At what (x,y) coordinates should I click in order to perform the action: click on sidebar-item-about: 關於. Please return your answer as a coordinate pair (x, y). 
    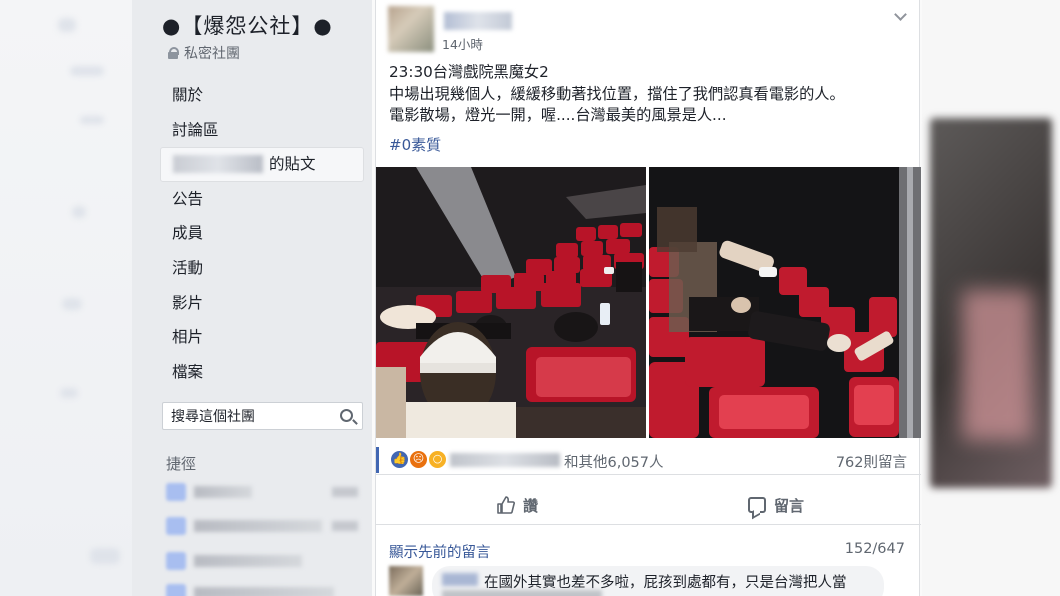
    Looking at the image, I should click on (262, 95).